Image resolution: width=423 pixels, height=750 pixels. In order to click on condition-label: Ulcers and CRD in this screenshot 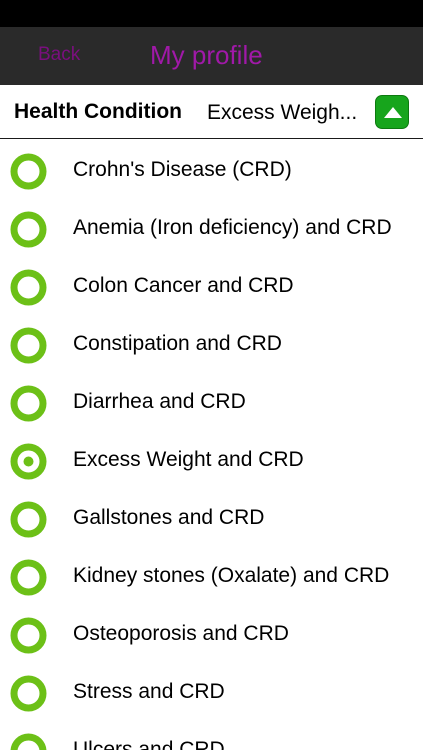, I will do `click(149, 744)`.